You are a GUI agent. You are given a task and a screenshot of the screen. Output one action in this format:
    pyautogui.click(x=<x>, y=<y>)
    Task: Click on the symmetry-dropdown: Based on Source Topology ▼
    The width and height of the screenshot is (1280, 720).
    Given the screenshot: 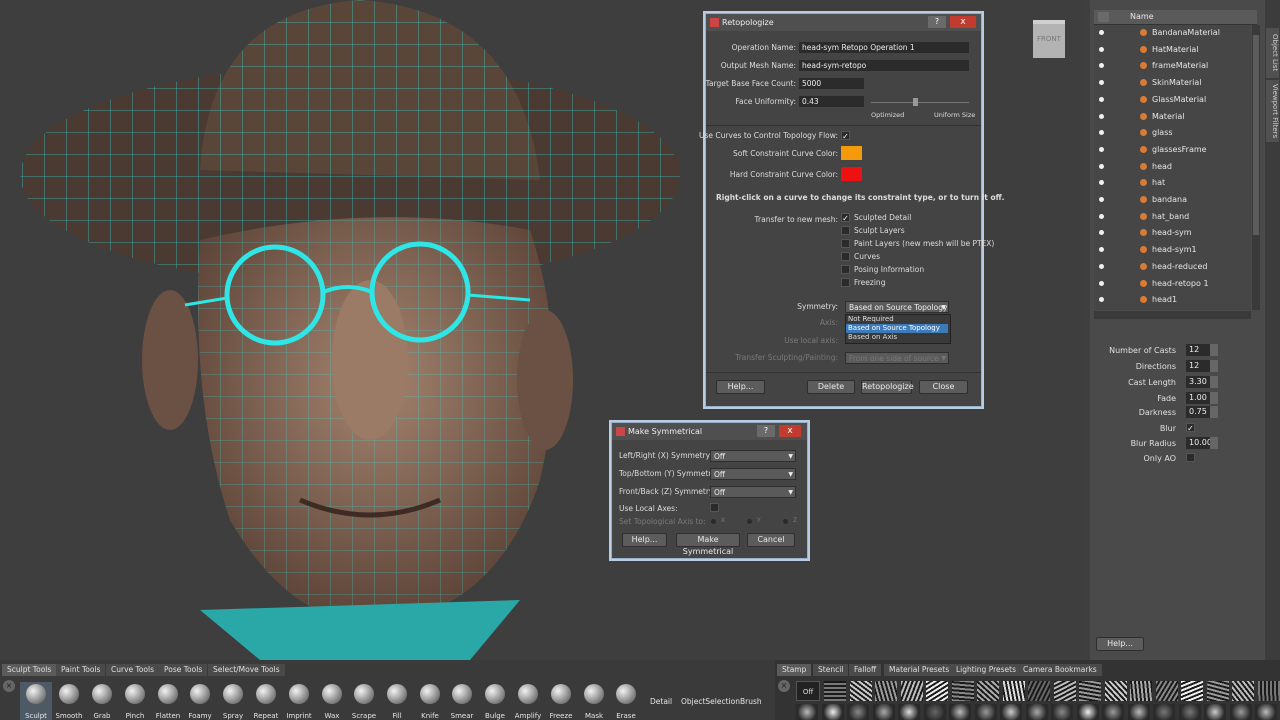 What is the action you would take?
    pyautogui.click(x=897, y=307)
    